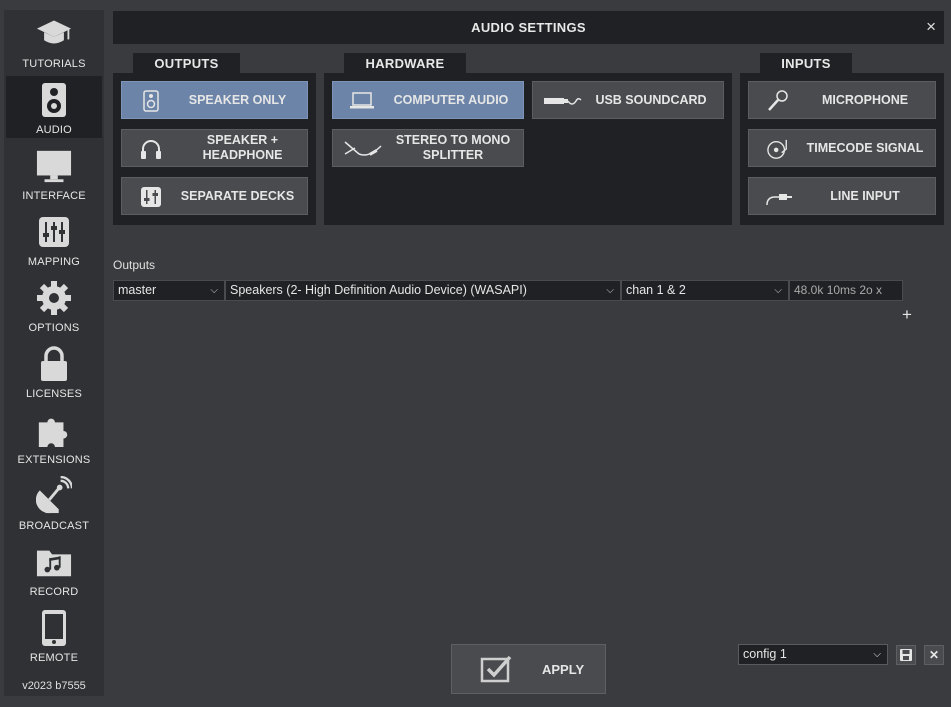 This screenshot has height=707, width=951. I want to click on sidebar-item-label: RECORD, so click(54, 592).